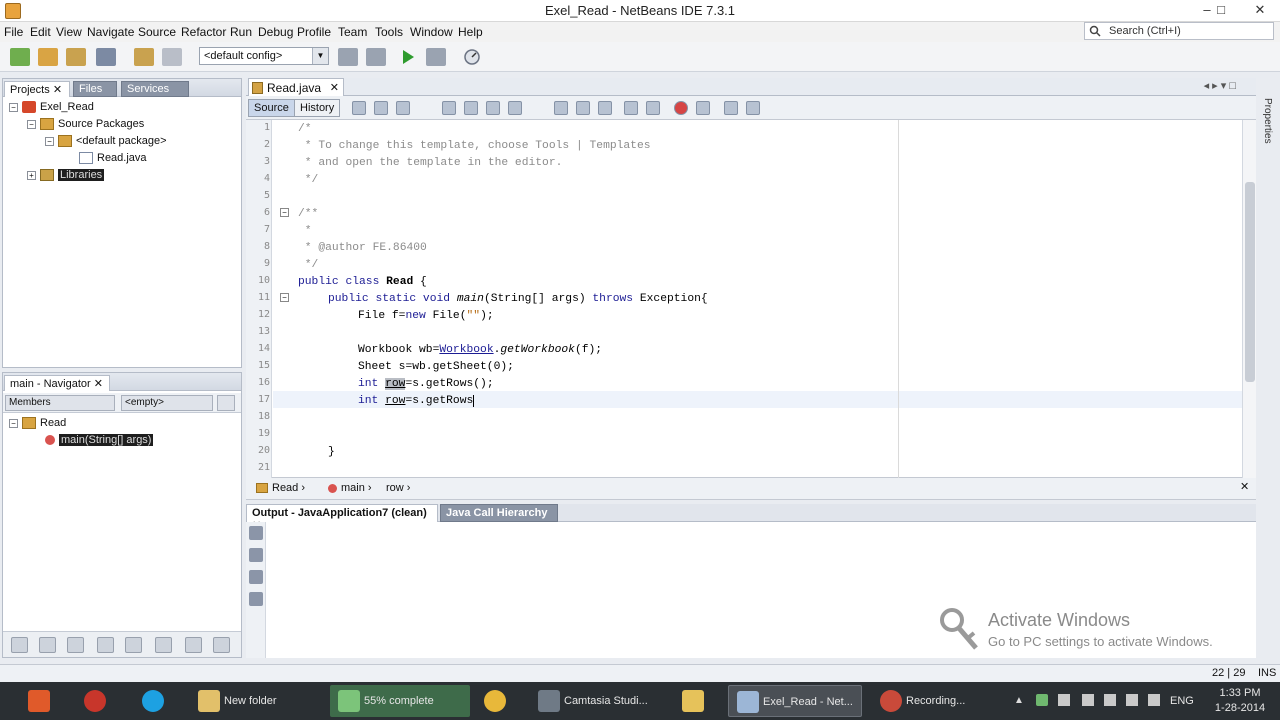 The width and height of the screenshot is (1280, 720). What do you see at coordinates (105, 645) in the screenshot?
I see `filter-inherited-icon` at bounding box center [105, 645].